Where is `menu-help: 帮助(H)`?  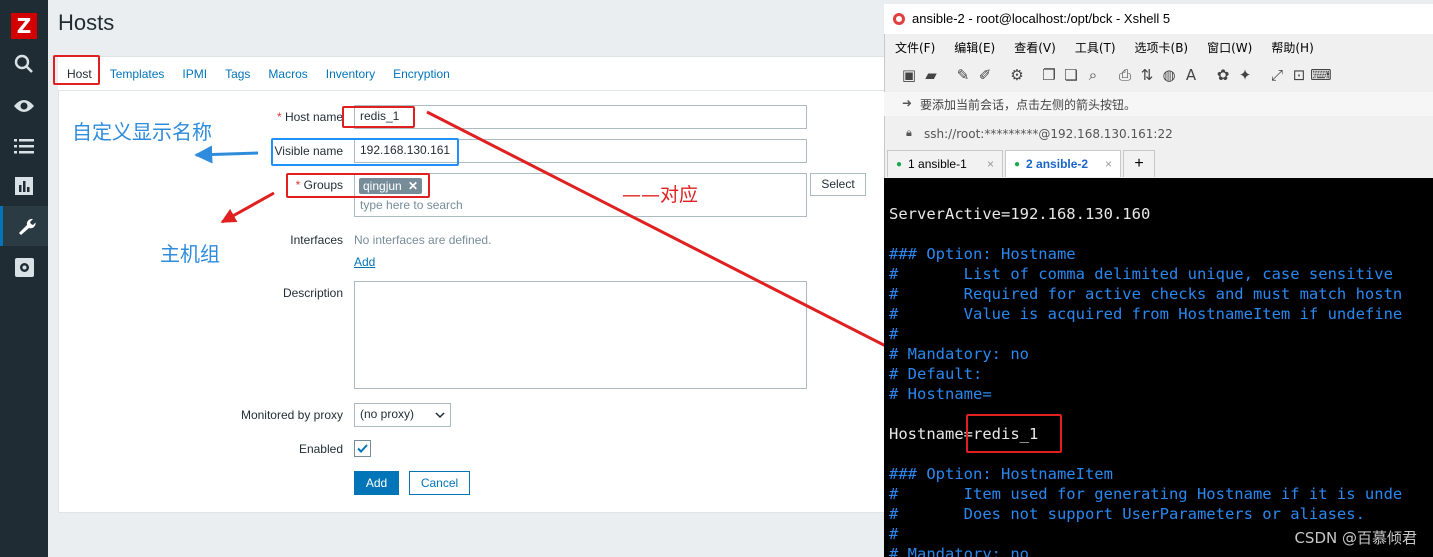
menu-help: 帮助(H) is located at coordinates (1290, 47).